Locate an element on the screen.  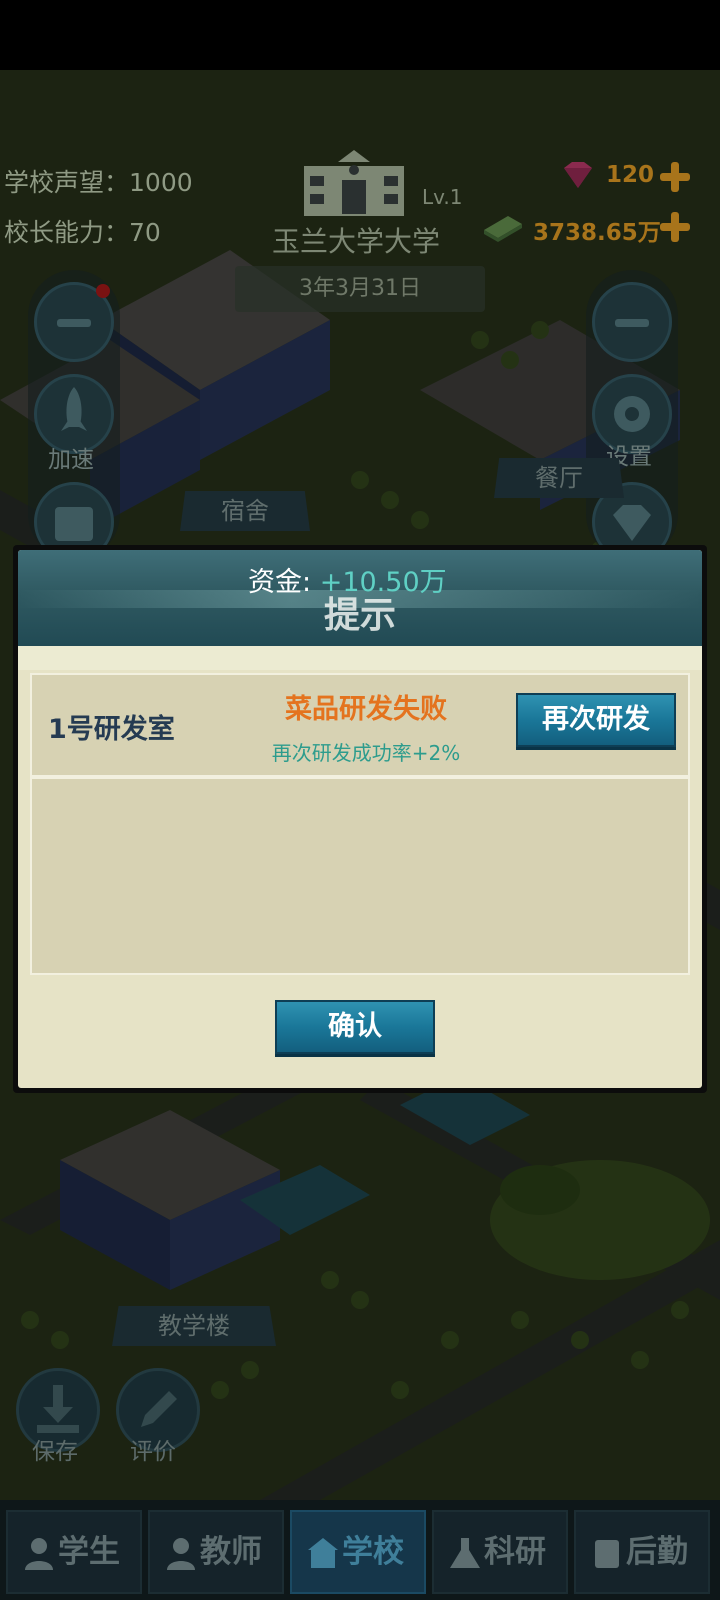
money-amount: 3738.65万 is located at coordinates (597, 233).